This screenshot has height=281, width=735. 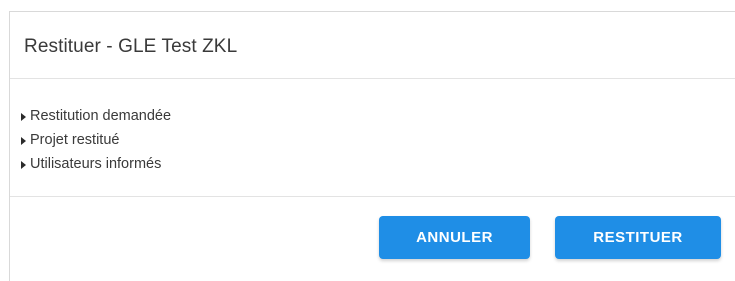 What do you see at coordinates (638, 237) in the screenshot?
I see `restore-button: RESTITUER` at bounding box center [638, 237].